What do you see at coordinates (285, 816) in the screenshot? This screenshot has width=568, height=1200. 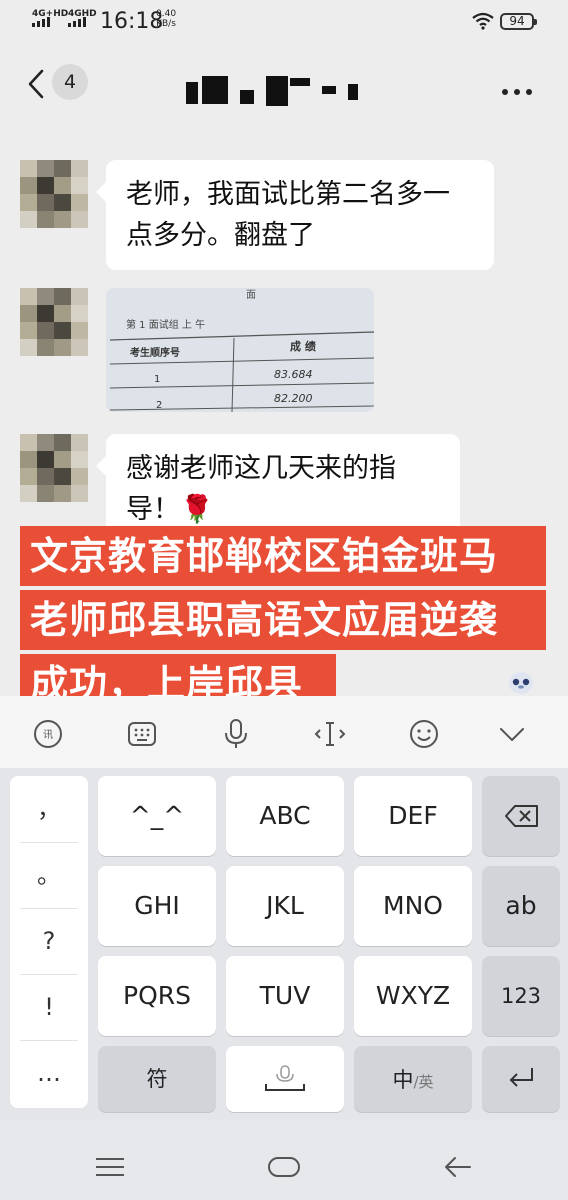 I see `key-abc: ABC` at bounding box center [285, 816].